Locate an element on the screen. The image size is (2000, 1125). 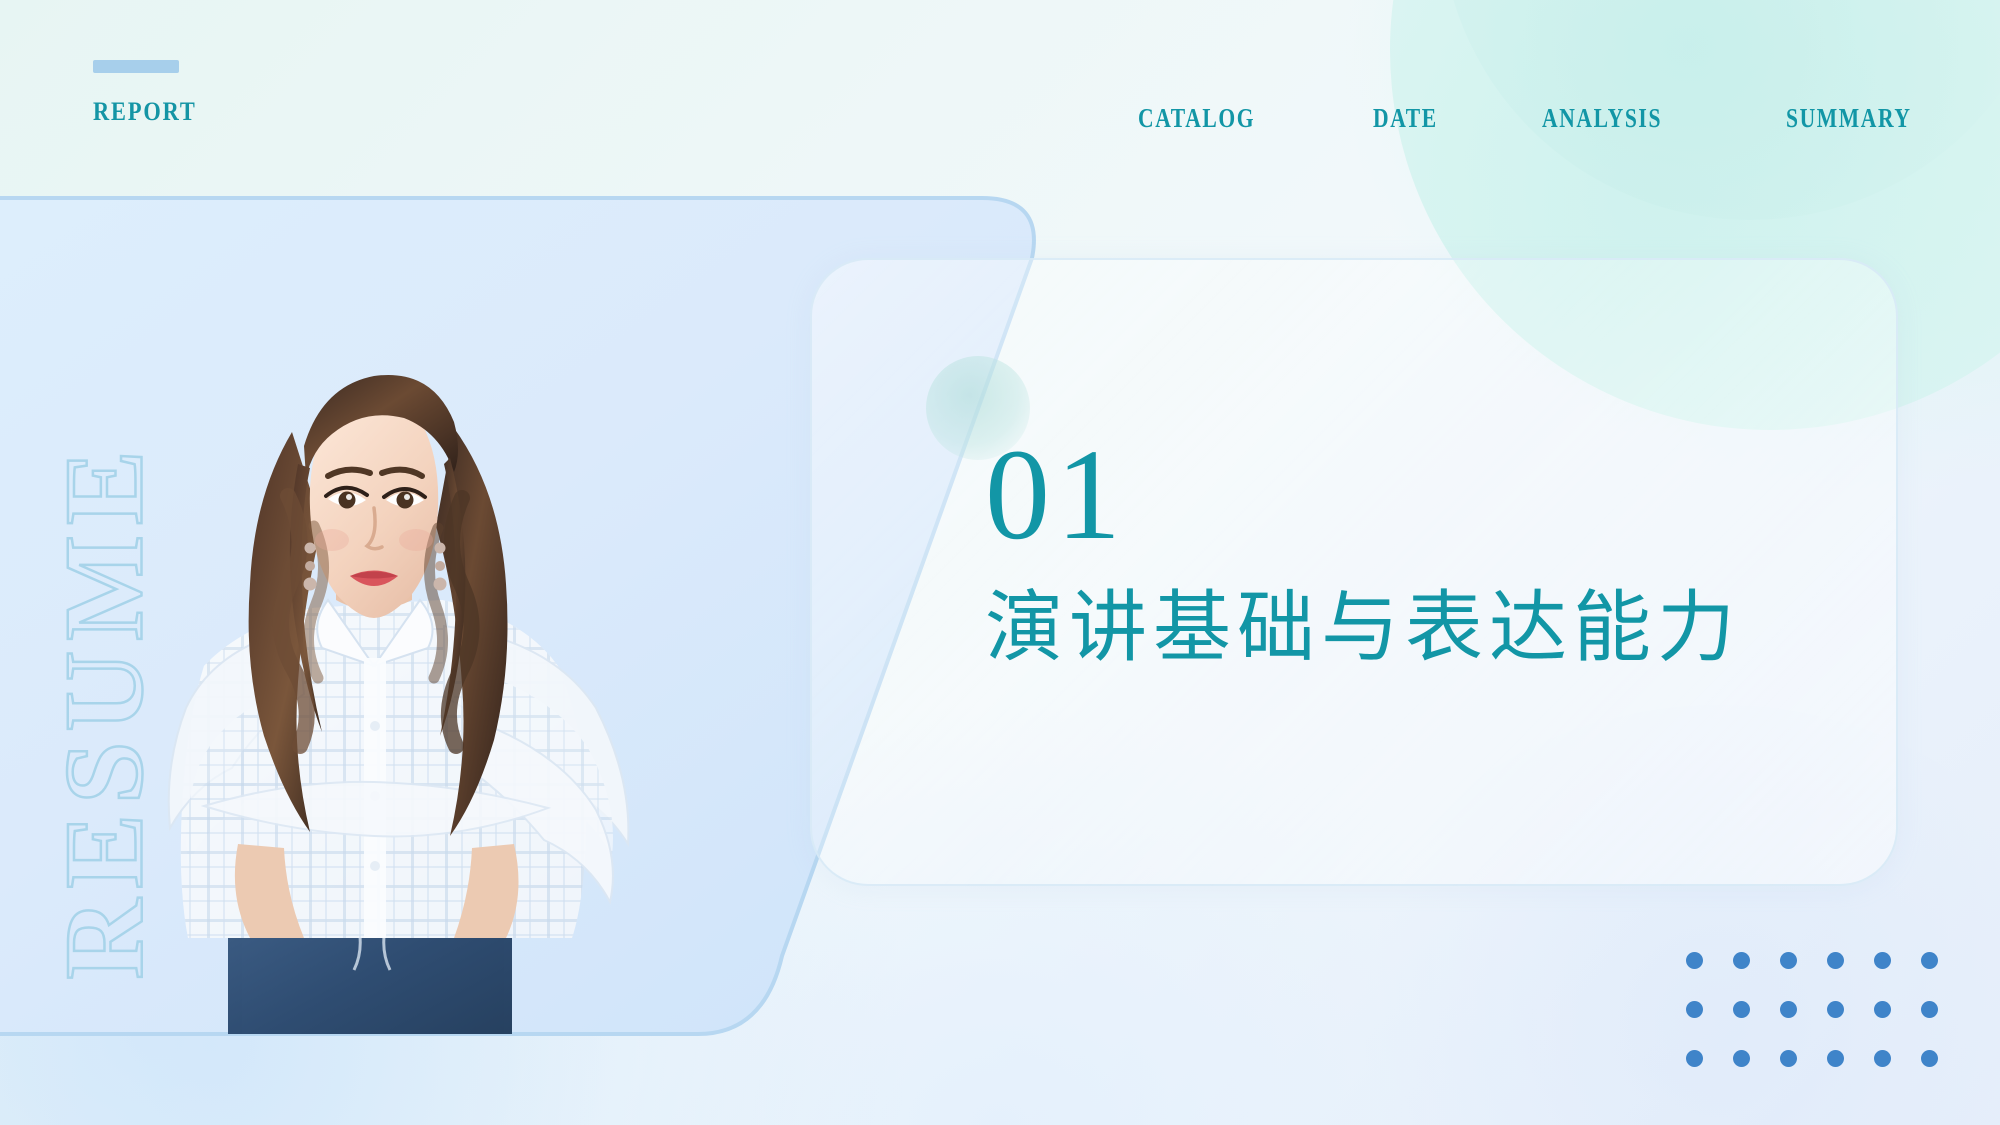
dot-grid-decoration is located at coordinates (1827, 1025).